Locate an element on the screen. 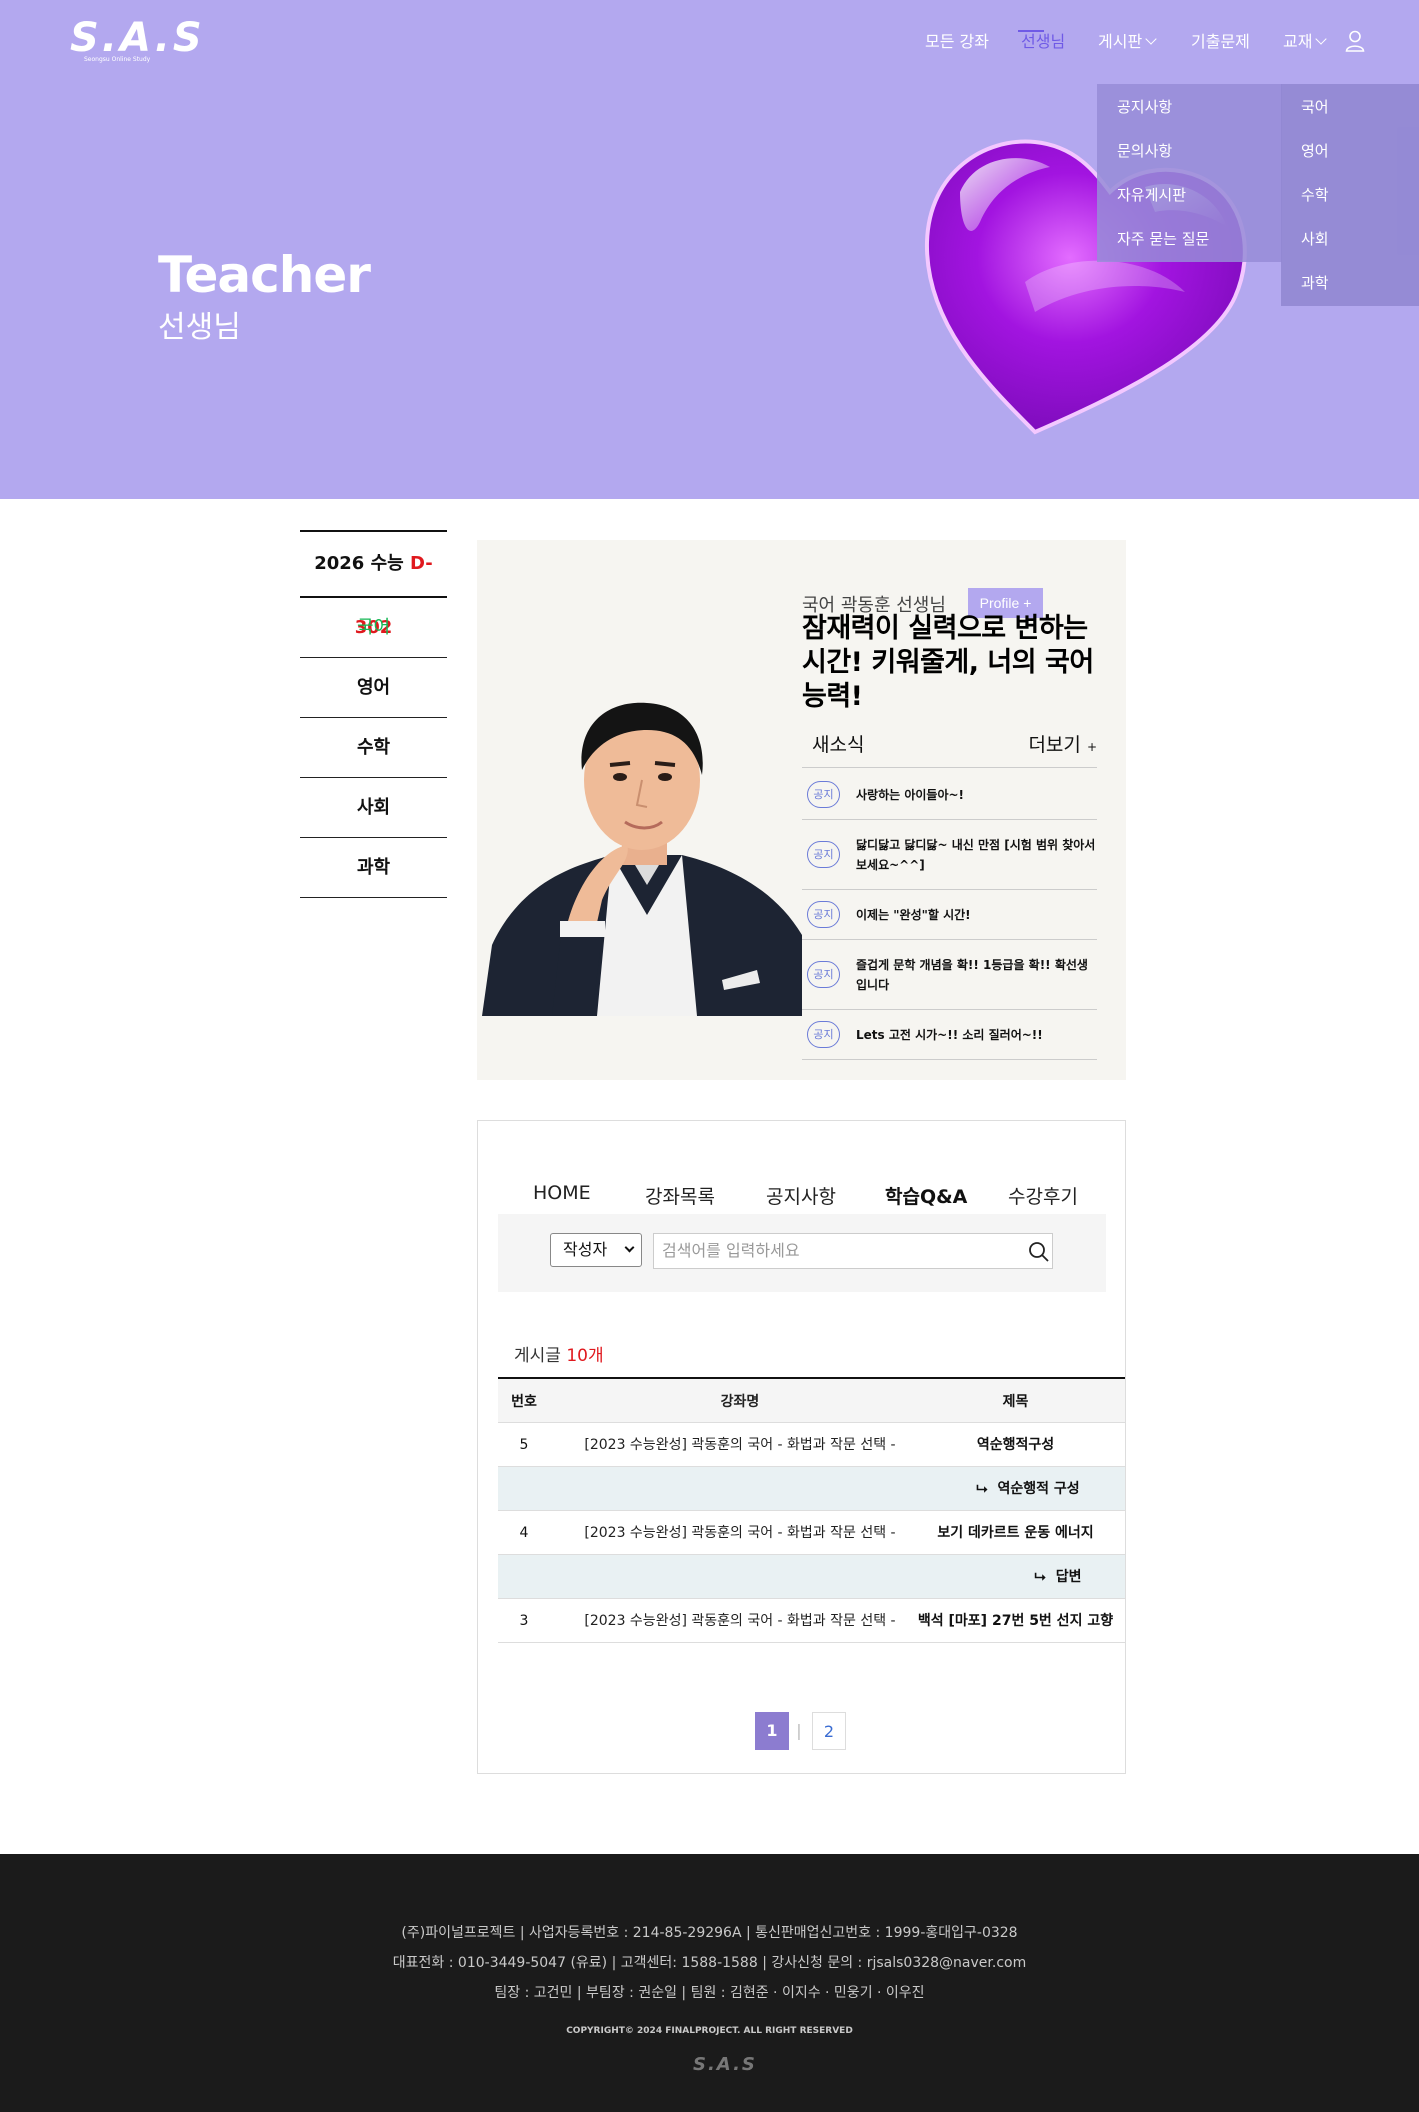  dropdown-item-notice: 공지사항 is located at coordinates (1144, 106).